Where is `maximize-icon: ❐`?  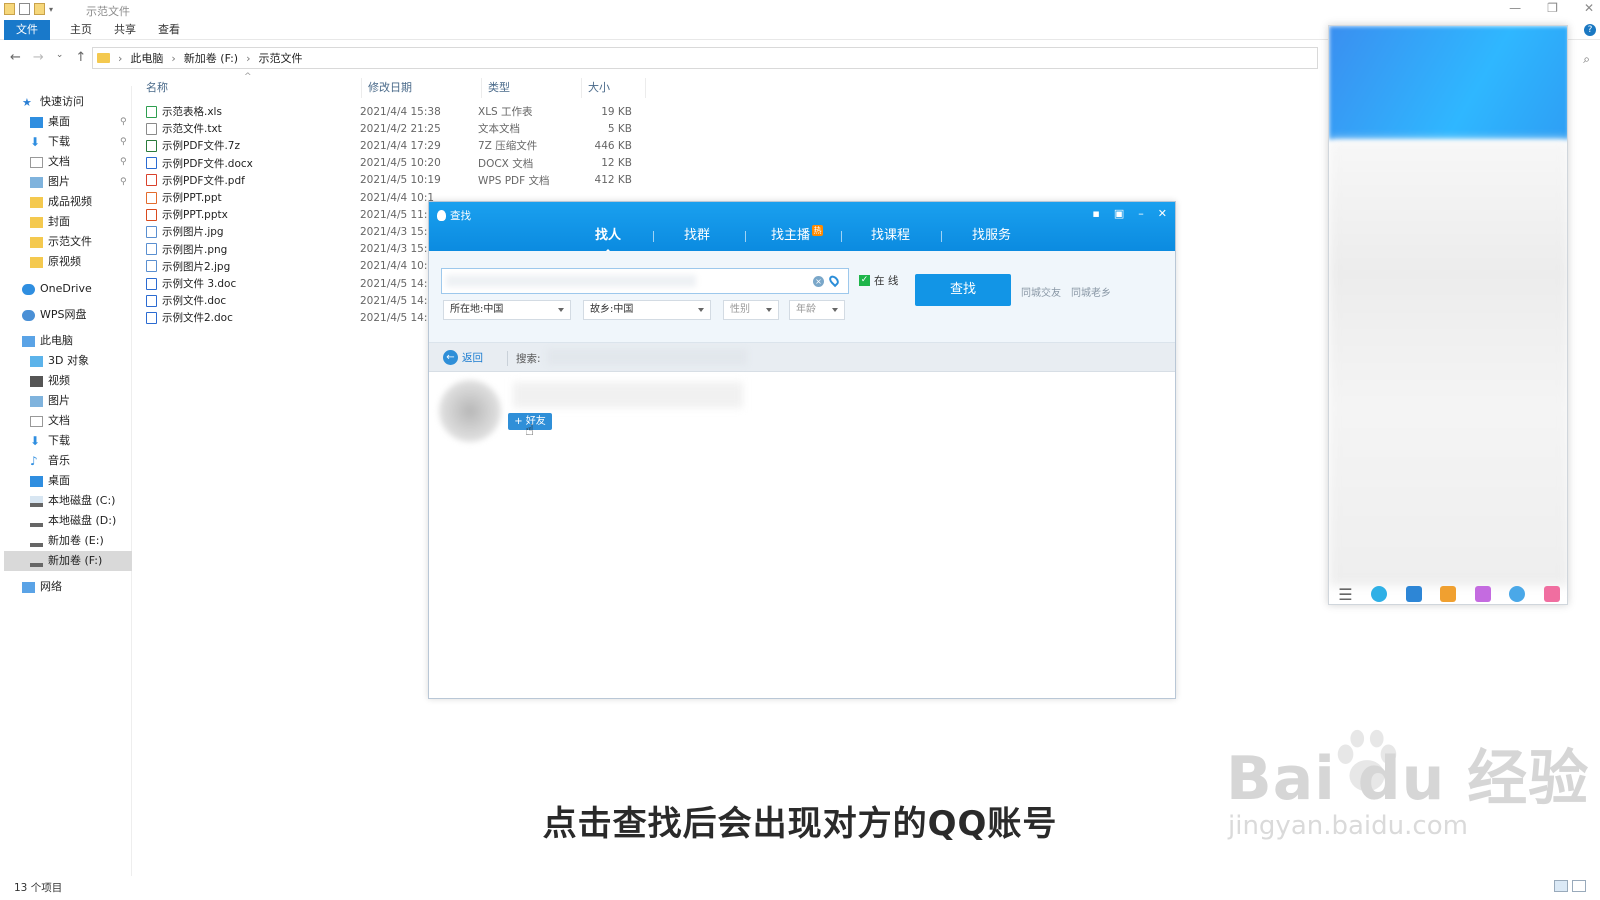
maximize-icon: ❐ is located at coordinates (1552, 8).